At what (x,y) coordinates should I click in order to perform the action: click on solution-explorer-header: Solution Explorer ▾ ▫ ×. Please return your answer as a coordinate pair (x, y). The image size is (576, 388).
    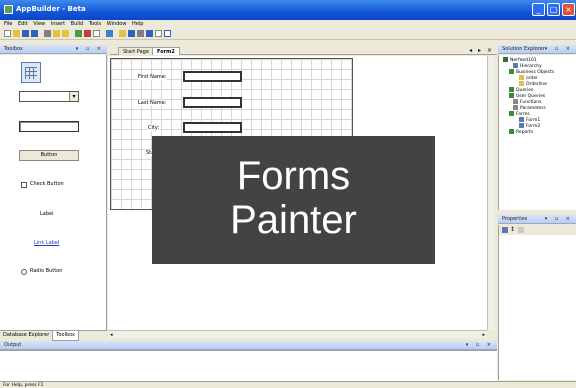
    Looking at the image, I should click on (537, 49).